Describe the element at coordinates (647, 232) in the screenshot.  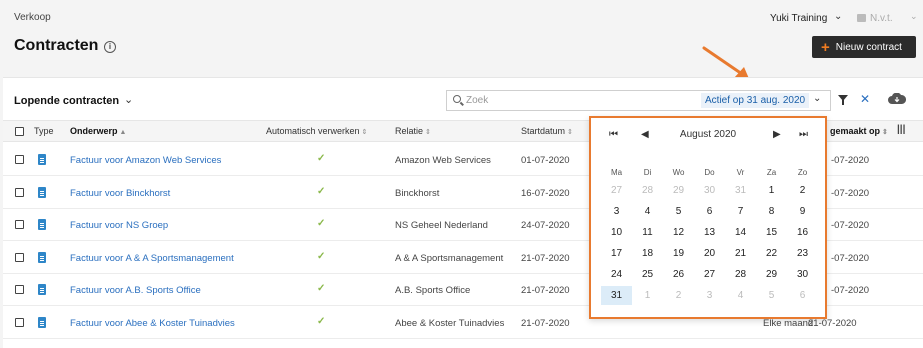
I see `calendar-day: 11` at that location.